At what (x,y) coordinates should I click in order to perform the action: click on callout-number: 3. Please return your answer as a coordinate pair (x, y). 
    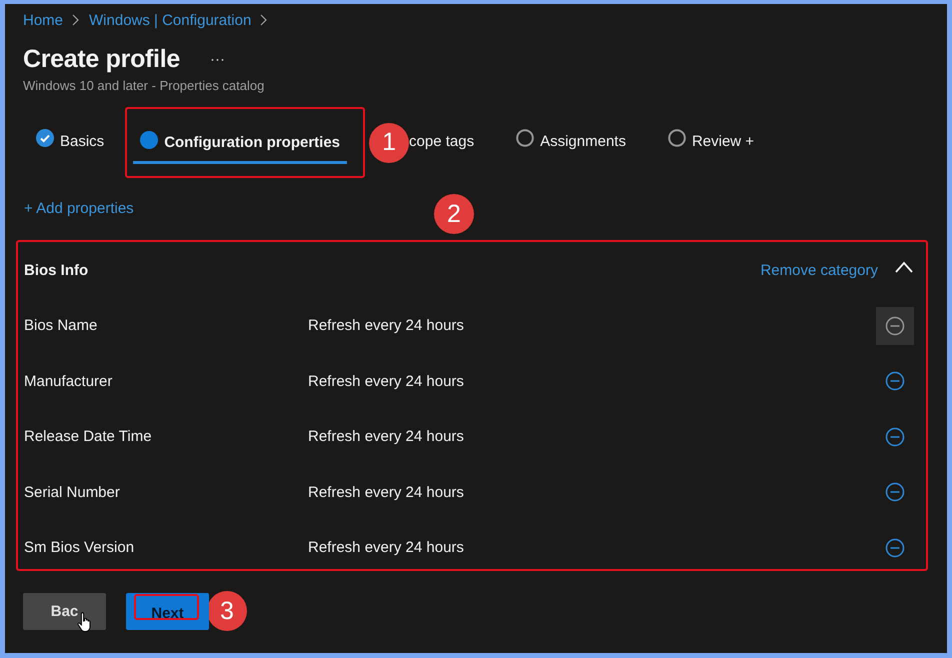
    Looking at the image, I should click on (227, 611).